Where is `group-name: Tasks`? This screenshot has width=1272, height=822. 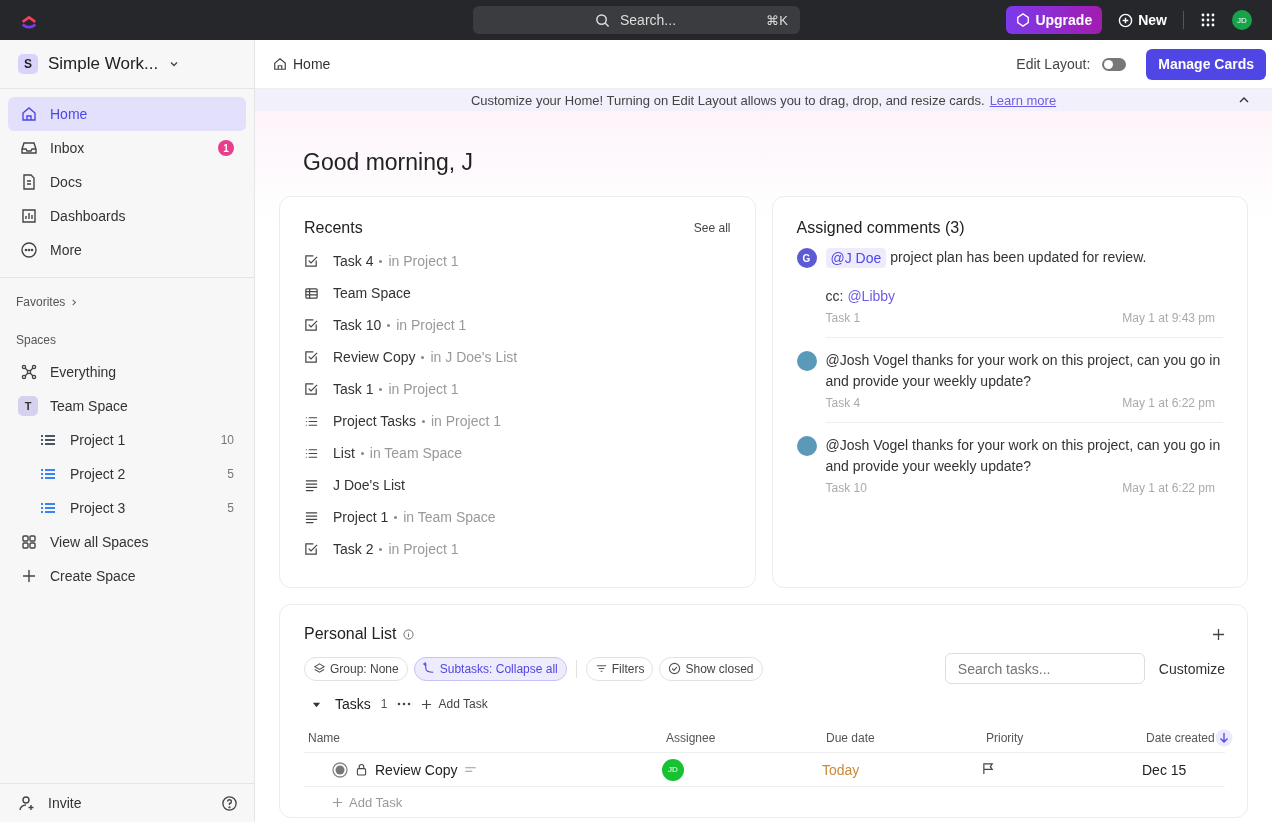
group-name: Tasks is located at coordinates (353, 704).